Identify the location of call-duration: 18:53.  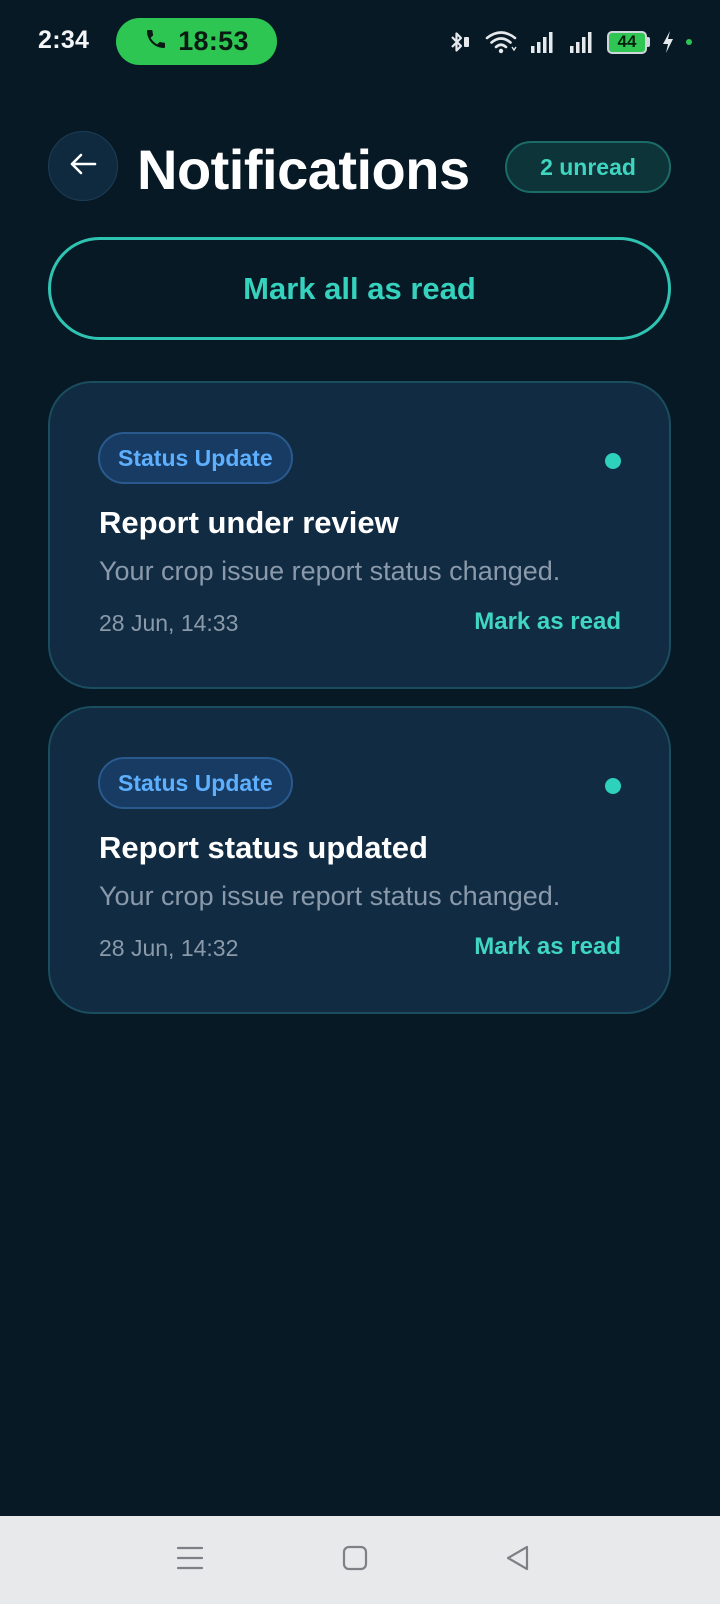
(213, 41).